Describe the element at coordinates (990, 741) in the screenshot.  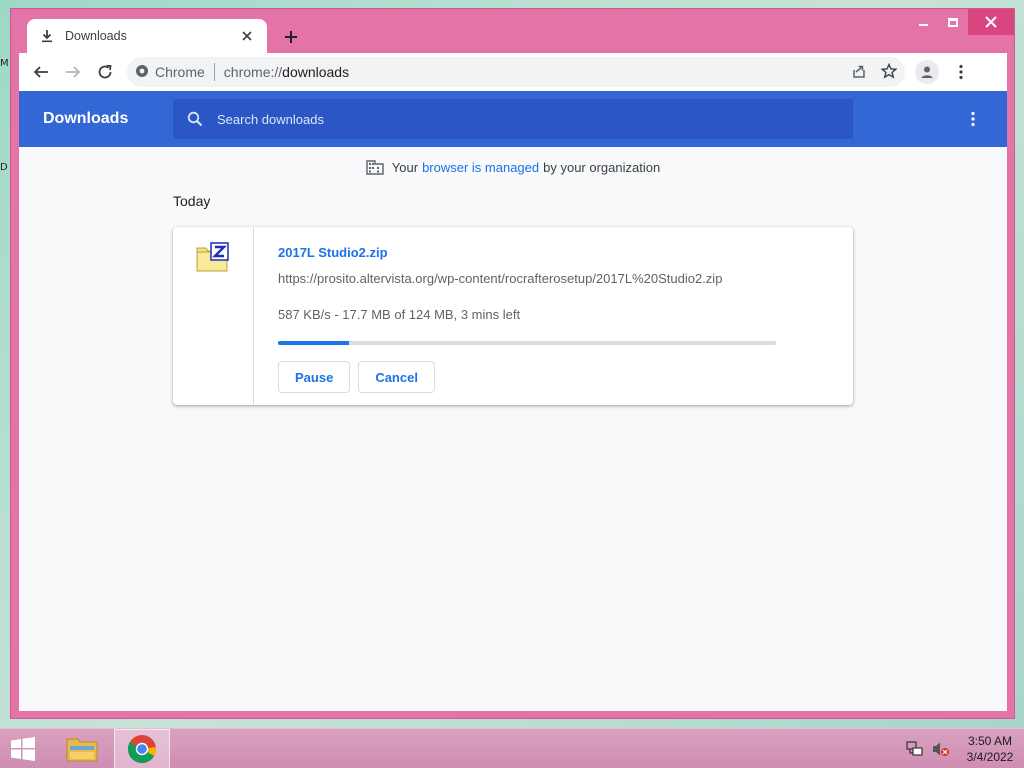
I see `clock-time: 3:50 AM` at that location.